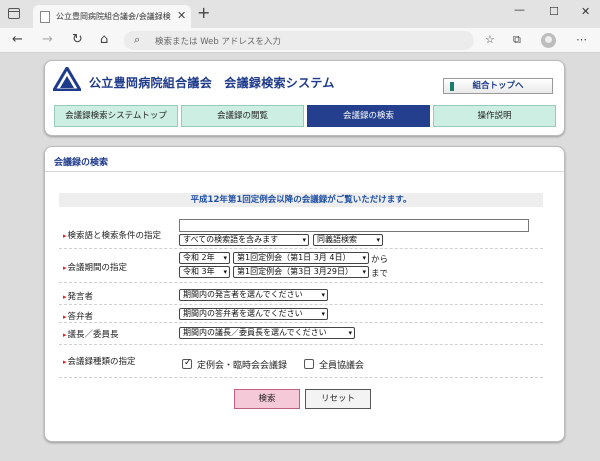 This screenshot has height=461, width=600. What do you see at coordinates (67, 79) in the screenshot?
I see `site-logo-icon` at bounding box center [67, 79].